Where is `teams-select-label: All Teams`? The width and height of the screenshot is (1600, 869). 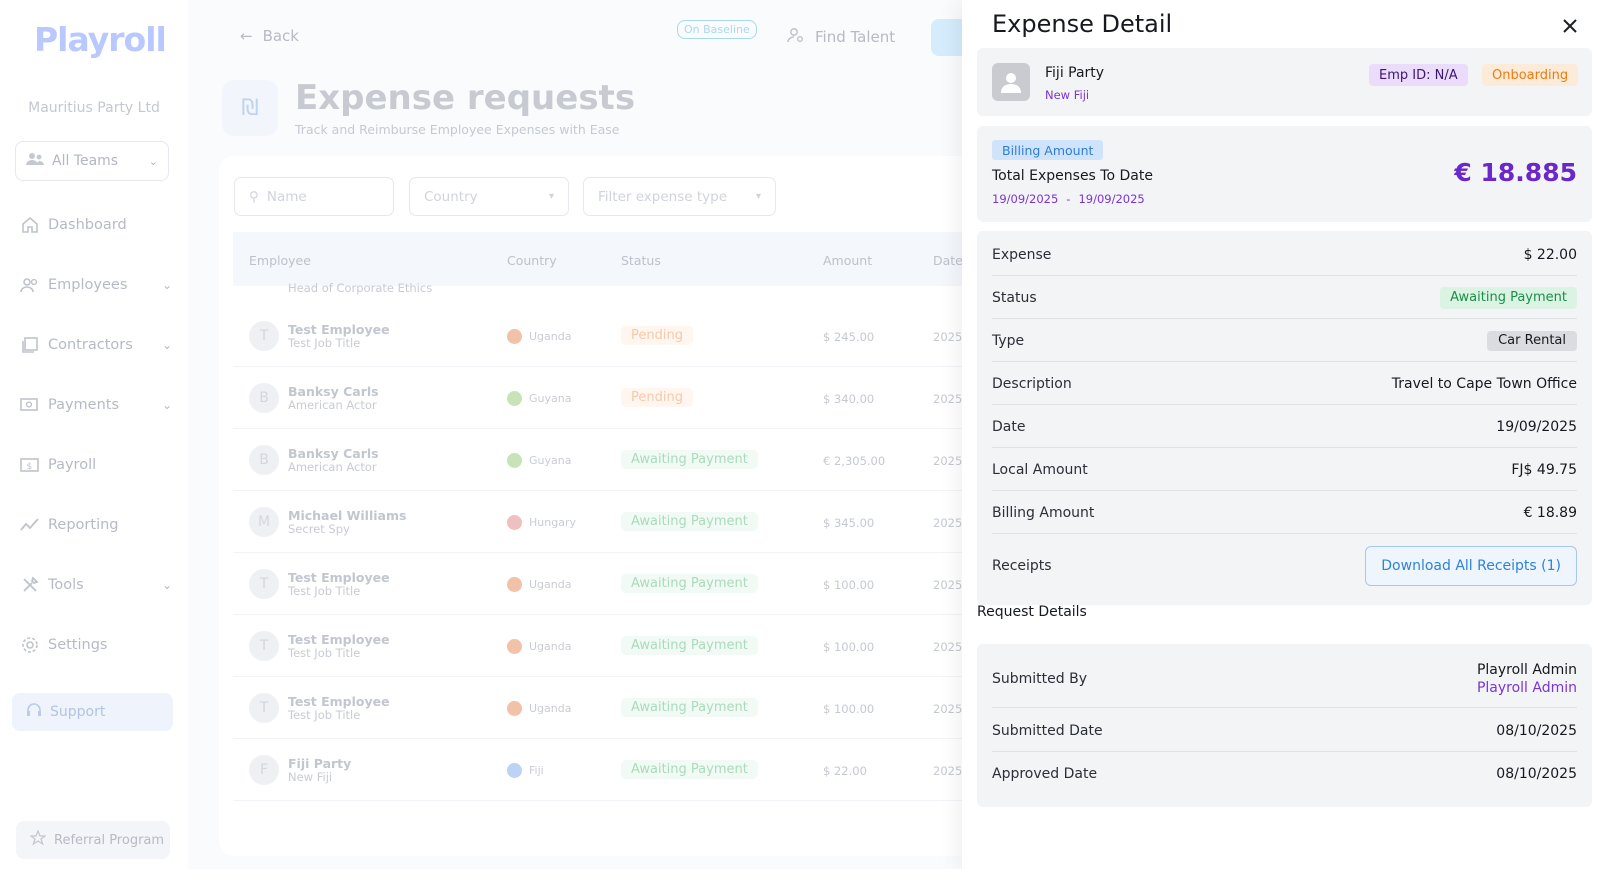
teams-select-label: All Teams is located at coordinates (85, 161).